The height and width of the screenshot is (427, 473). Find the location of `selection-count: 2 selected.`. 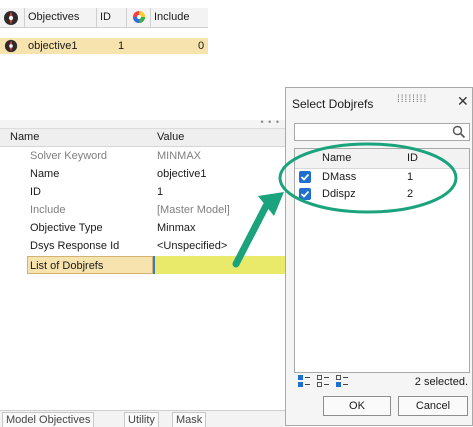

selection-count: 2 selected. is located at coordinates (441, 382).